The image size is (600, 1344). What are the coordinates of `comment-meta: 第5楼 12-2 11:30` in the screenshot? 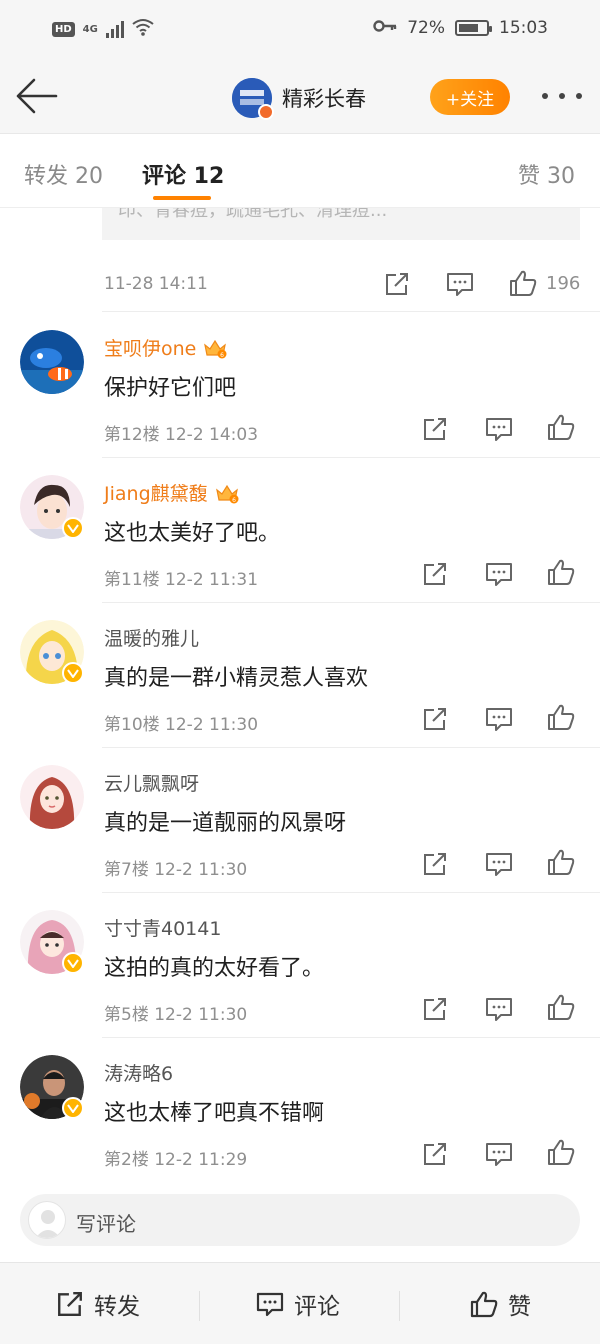 It's located at (175, 1012).